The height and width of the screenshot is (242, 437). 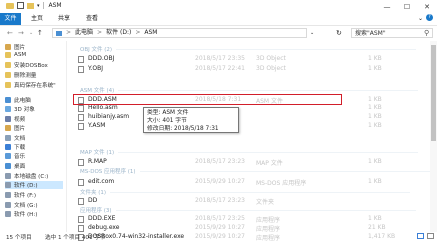 I want to click on sidebar-item-label: 本地磁盘 (C:), so click(x=31, y=177).